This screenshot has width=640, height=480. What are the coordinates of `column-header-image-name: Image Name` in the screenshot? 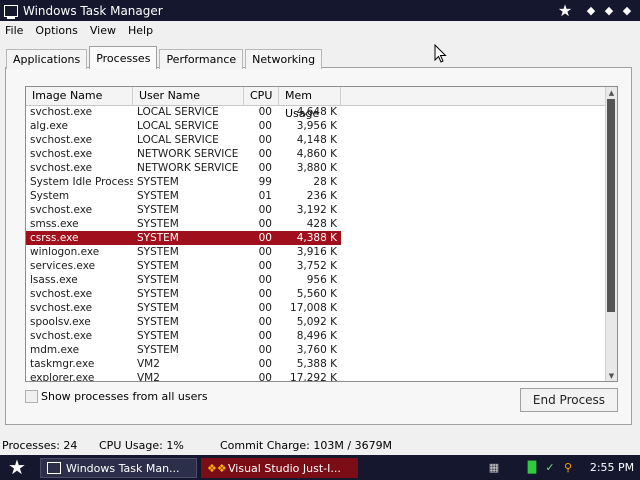 It's located at (79, 96).